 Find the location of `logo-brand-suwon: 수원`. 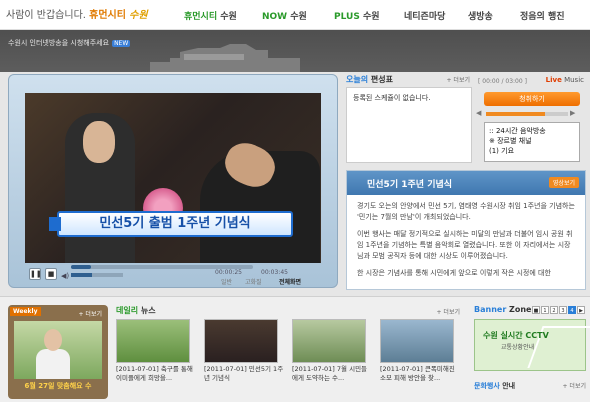

logo-brand-suwon: 수원 is located at coordinates (138, 15).